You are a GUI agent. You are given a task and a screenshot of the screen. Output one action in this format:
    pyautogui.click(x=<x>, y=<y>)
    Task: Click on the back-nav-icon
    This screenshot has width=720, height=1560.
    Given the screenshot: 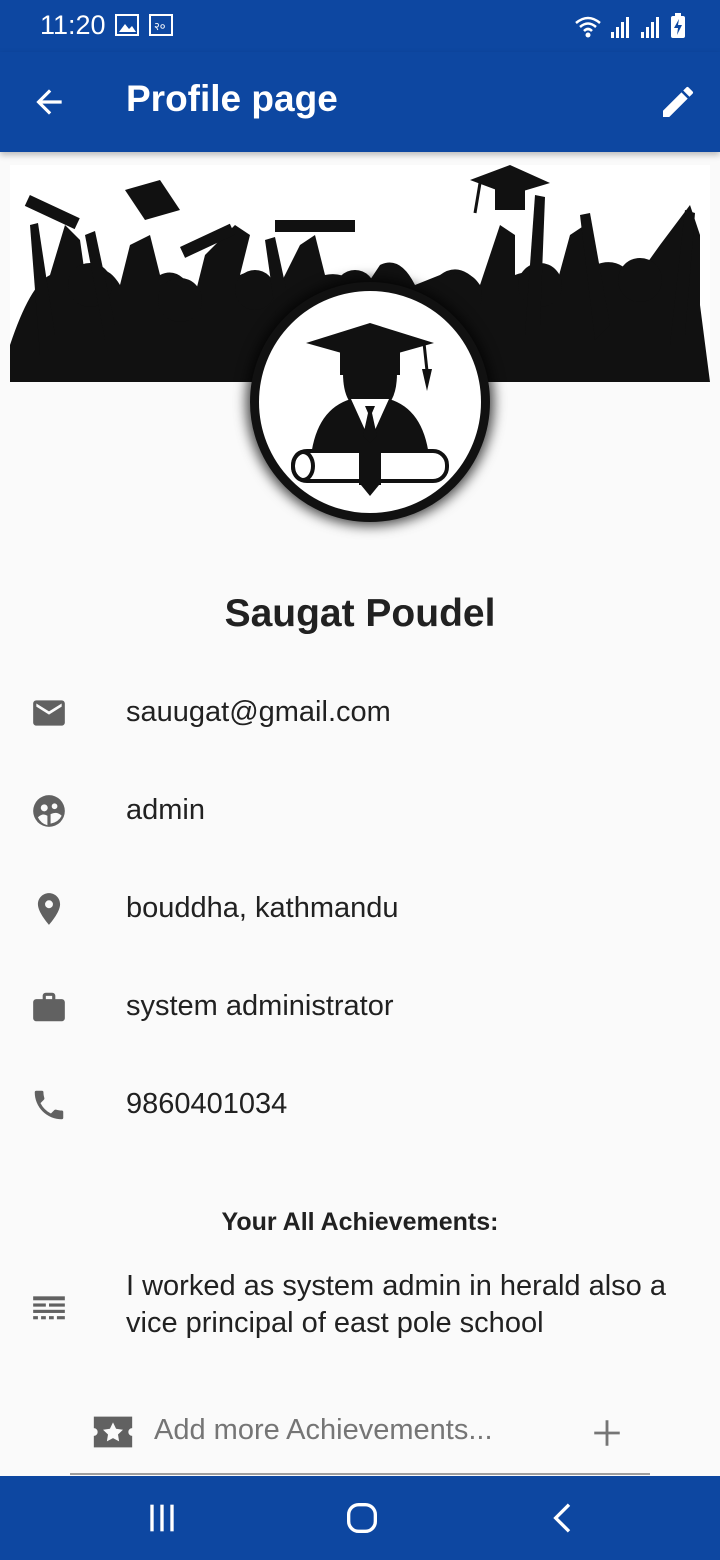 What is the action you would take?
    pyautogui.click(x=564, y=1518)
    